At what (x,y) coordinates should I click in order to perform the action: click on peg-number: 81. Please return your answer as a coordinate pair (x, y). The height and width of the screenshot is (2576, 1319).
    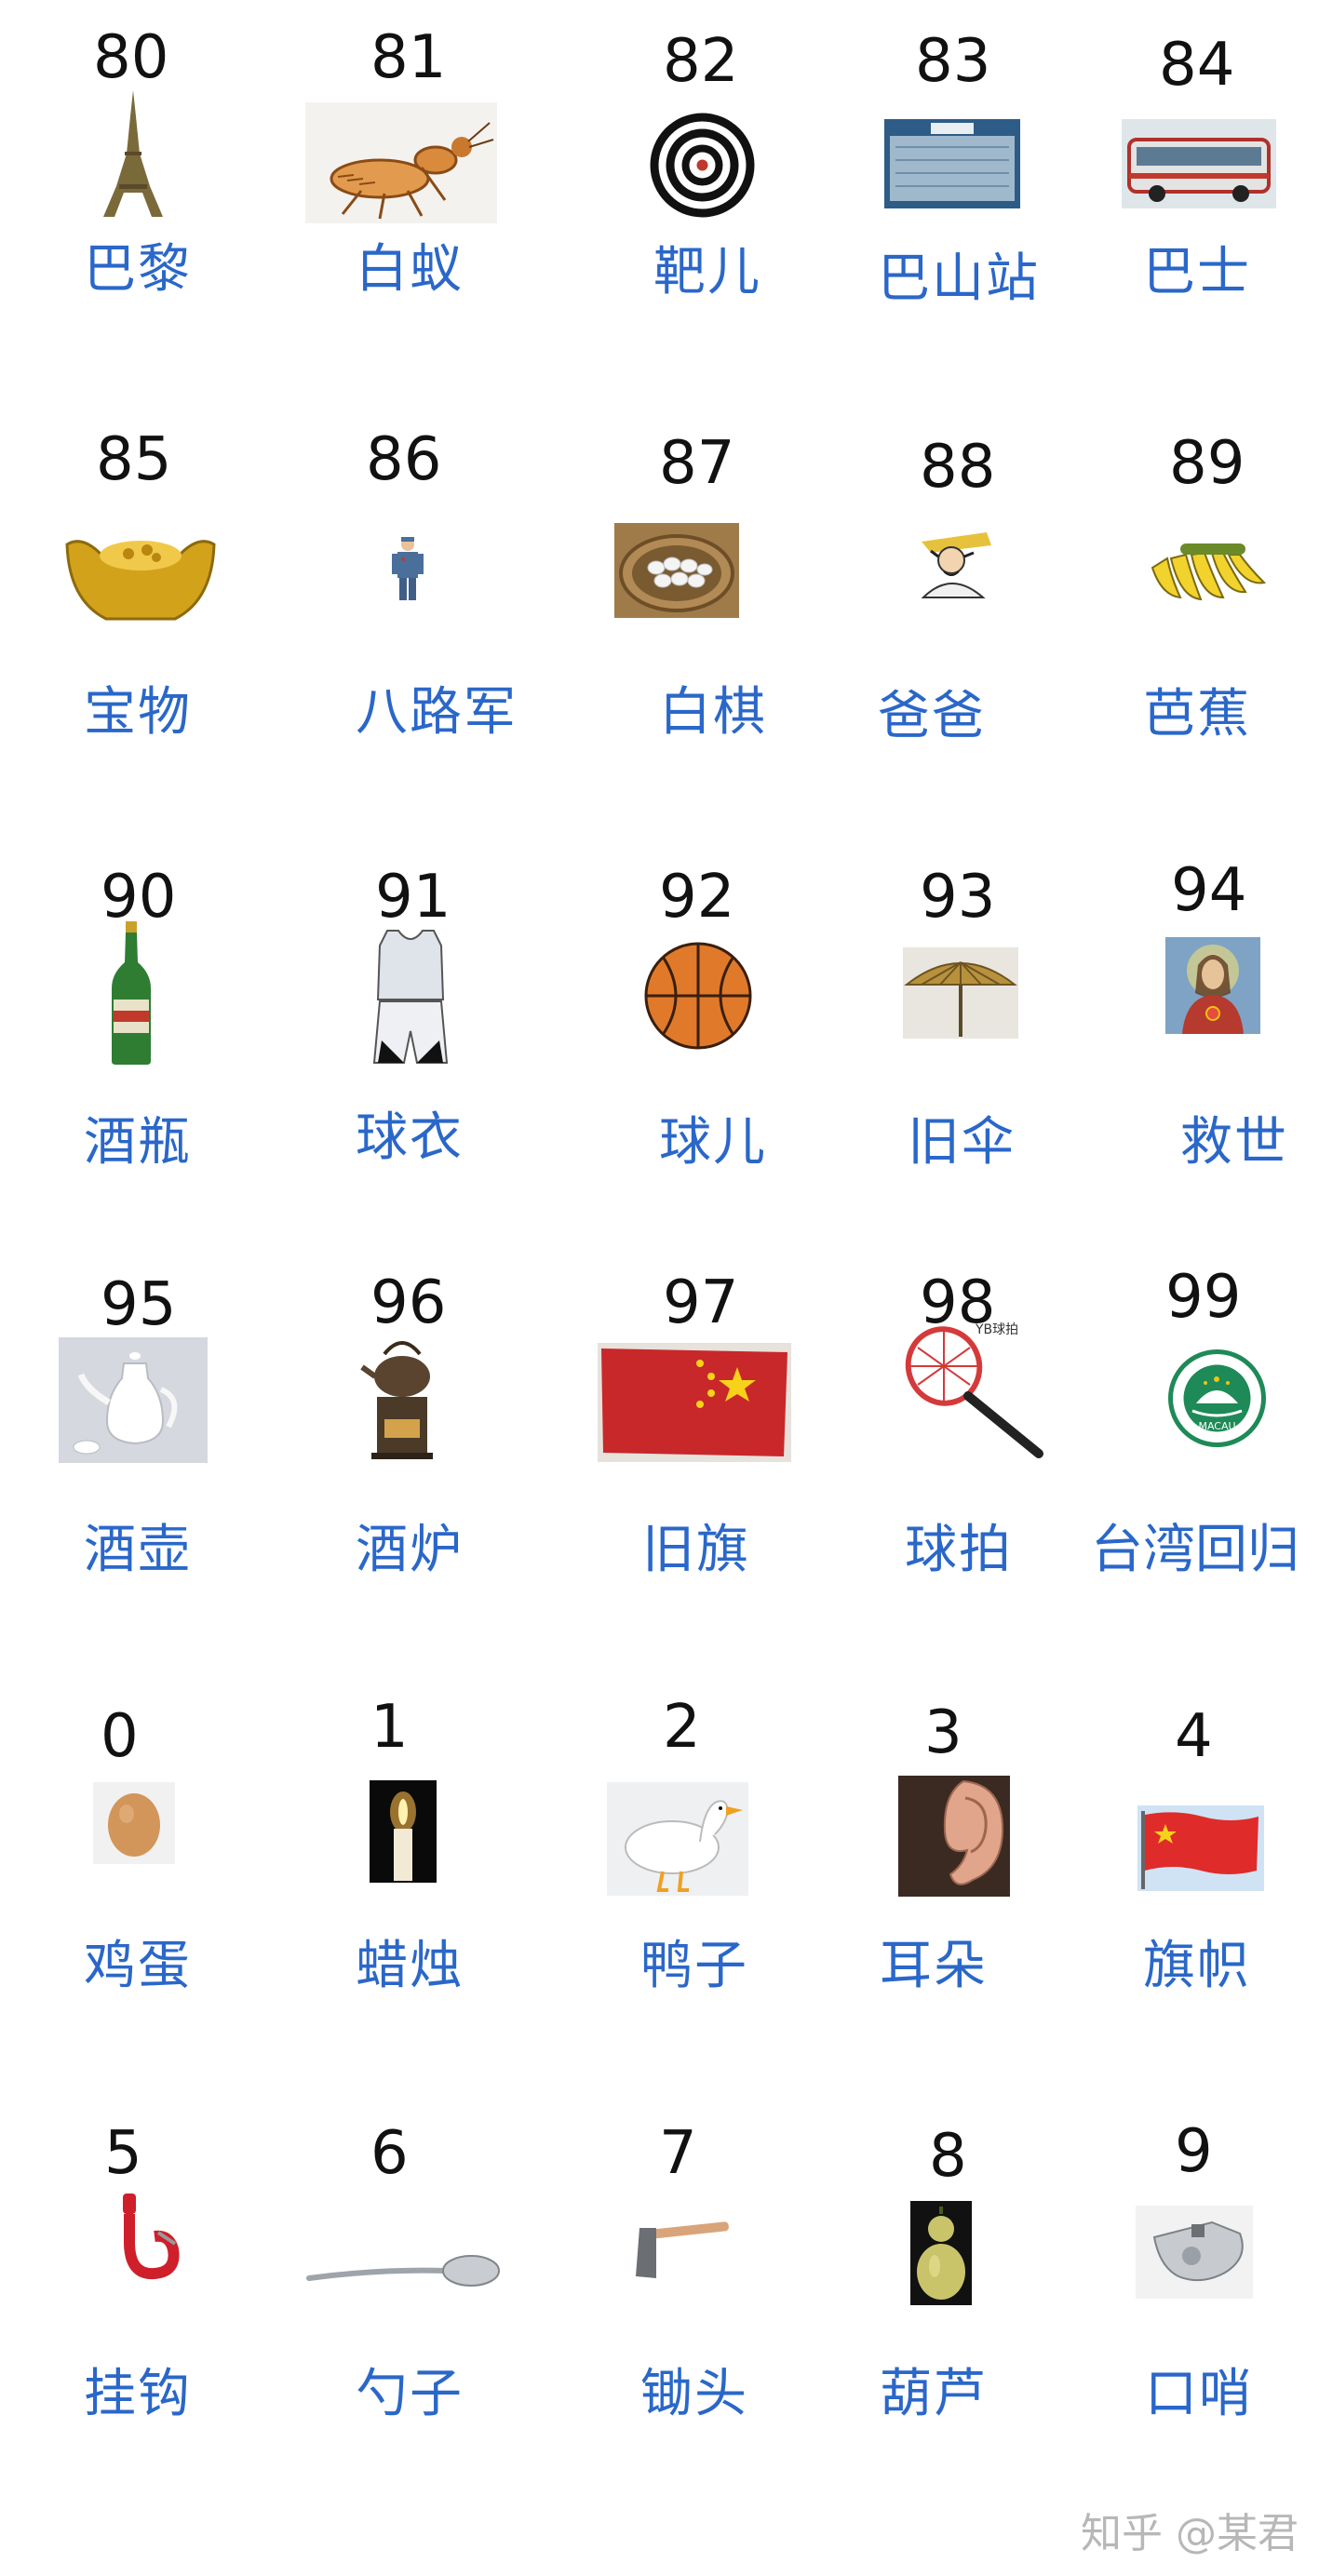
    Looking at the image, I should click on (408, 57).